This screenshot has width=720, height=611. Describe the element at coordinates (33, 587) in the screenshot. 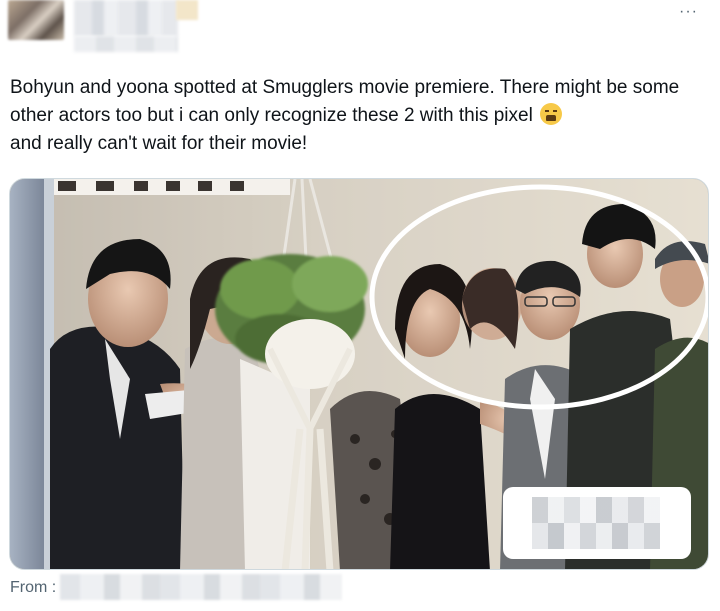

I see `from-label: From :` at that location.